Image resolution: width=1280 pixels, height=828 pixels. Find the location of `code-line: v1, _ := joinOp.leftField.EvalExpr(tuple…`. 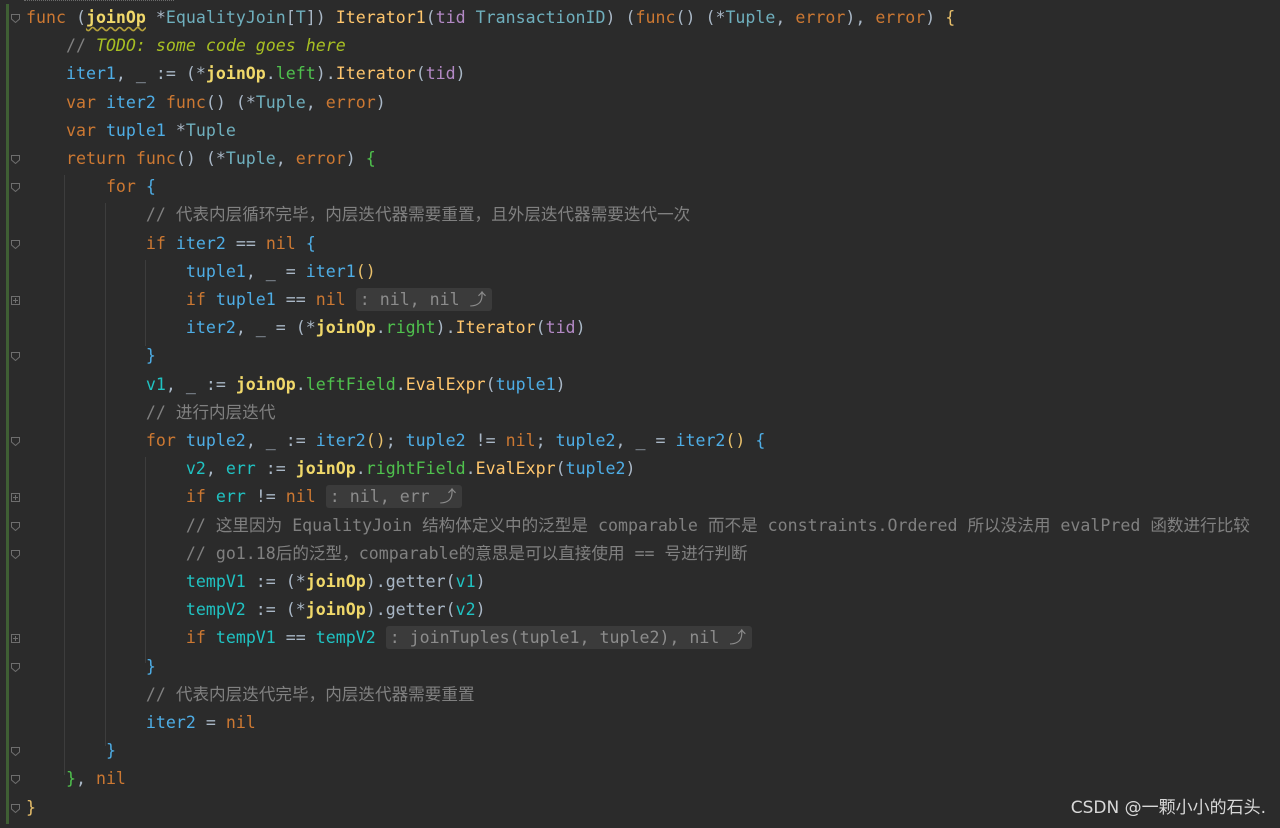

code-line: v1, _ := joinOp.leftField.EvalExpr(tuple… is located at coordinates (296, 385).